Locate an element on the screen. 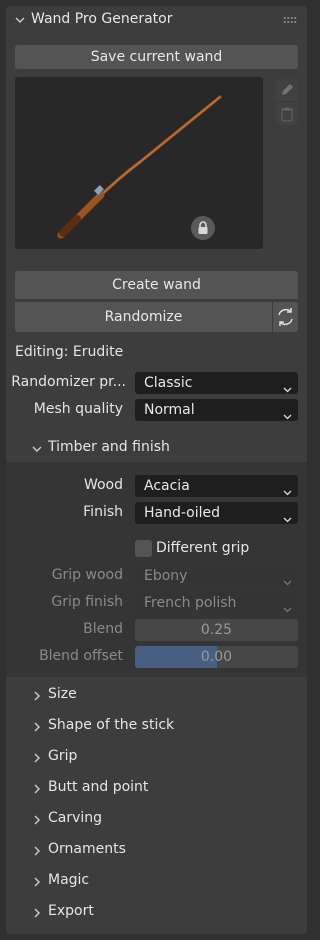 The width and height of the screenshot is (320, 940). panel-header: Wand Pro Generator is located at coordinates (156, 20).